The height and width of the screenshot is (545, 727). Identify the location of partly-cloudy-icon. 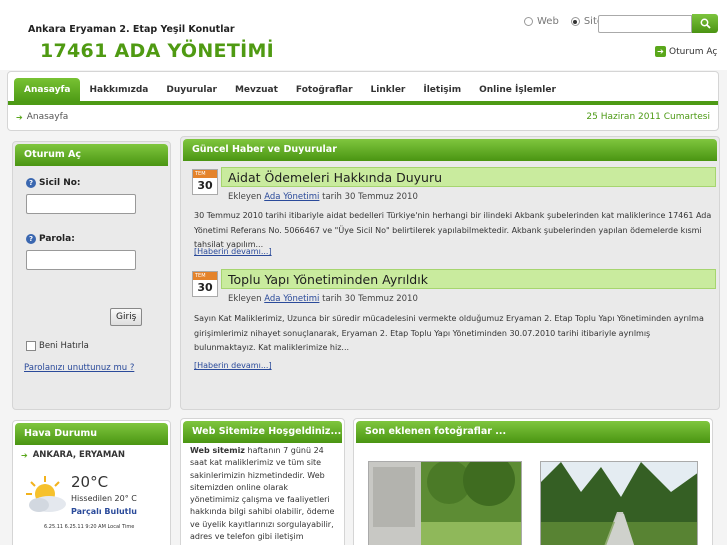
(46, 494).